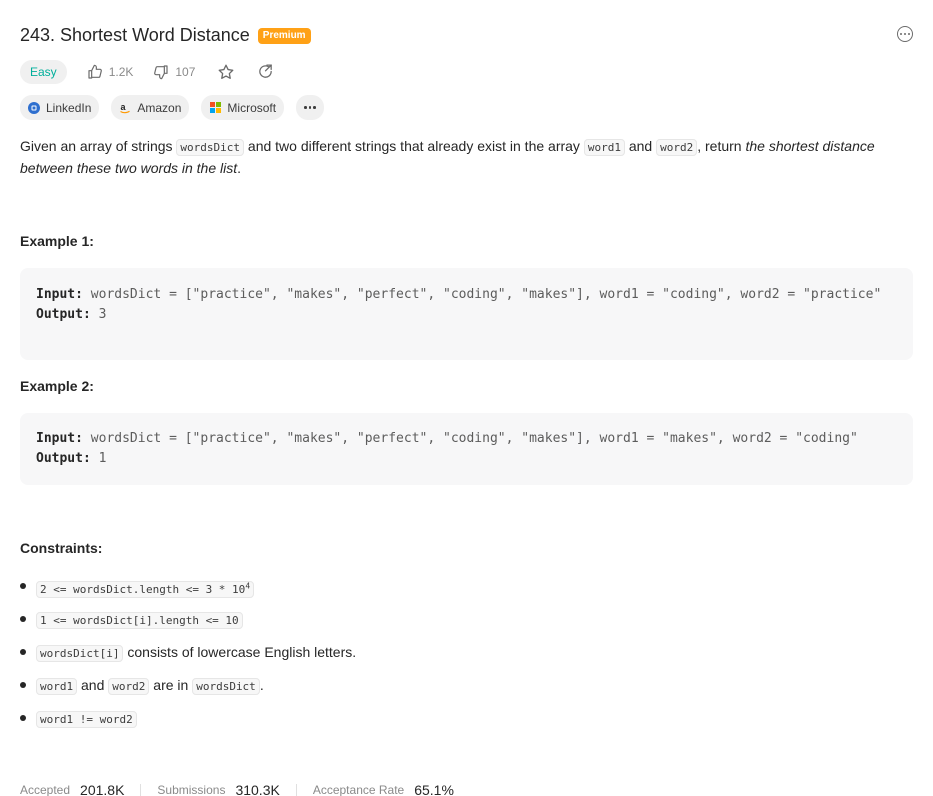 Image resolution: width=933 pixels, height=796 pixels. What do you see at coordinates (45, 789) in the screenshot?
I see `stat-label: Accepted` at bounding box center [45, 789].